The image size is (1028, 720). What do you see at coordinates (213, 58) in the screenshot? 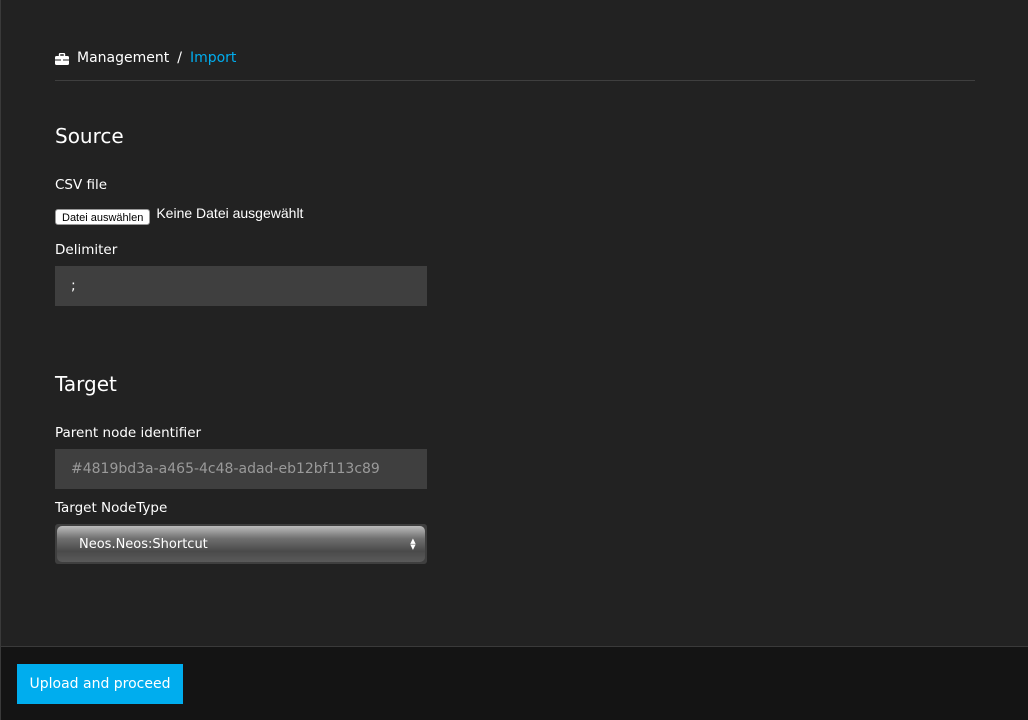
I see `breadcrumb-import: Import` at bounding box center [213, 58].